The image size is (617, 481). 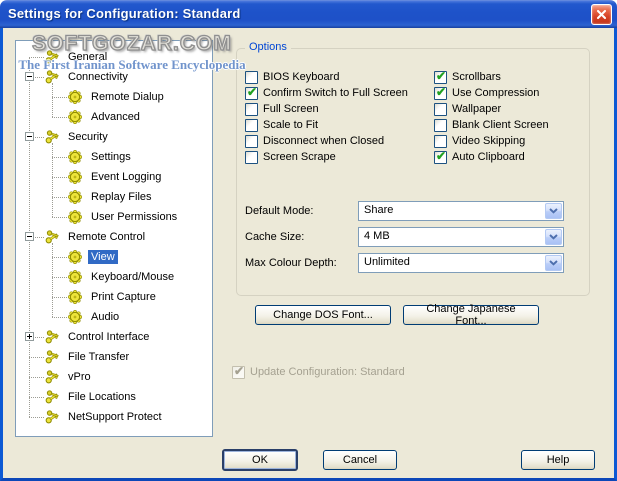 I want to click on tree-item-replay-files: Replay Files, so click(x=114, y=197).